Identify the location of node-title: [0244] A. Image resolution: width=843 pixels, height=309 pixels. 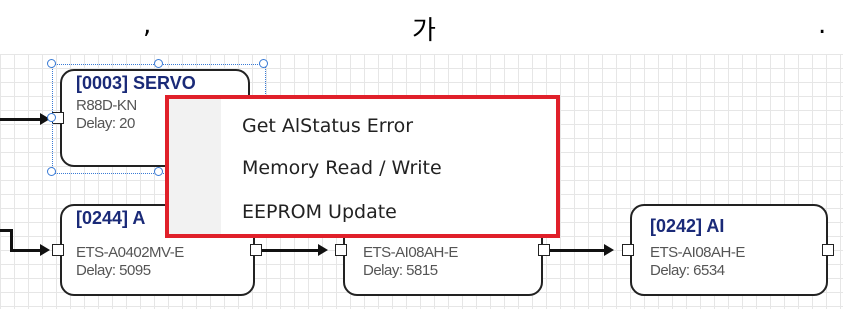
(111, 218).